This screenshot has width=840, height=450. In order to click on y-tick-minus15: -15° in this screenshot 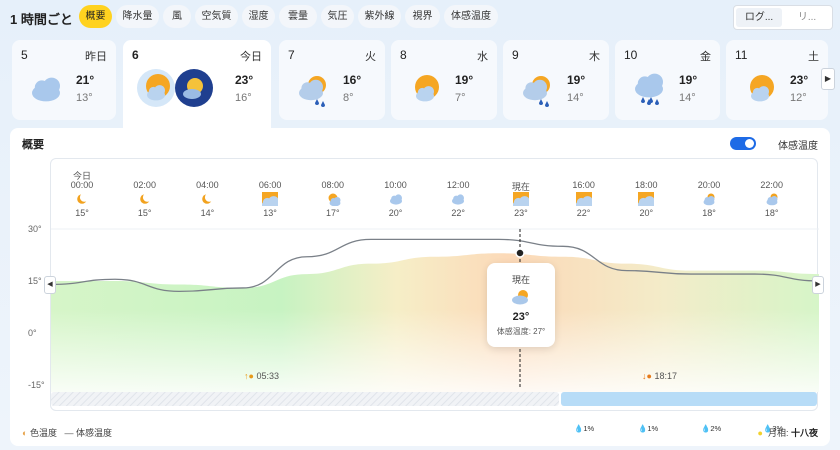, I will do `click(36, 385)`.